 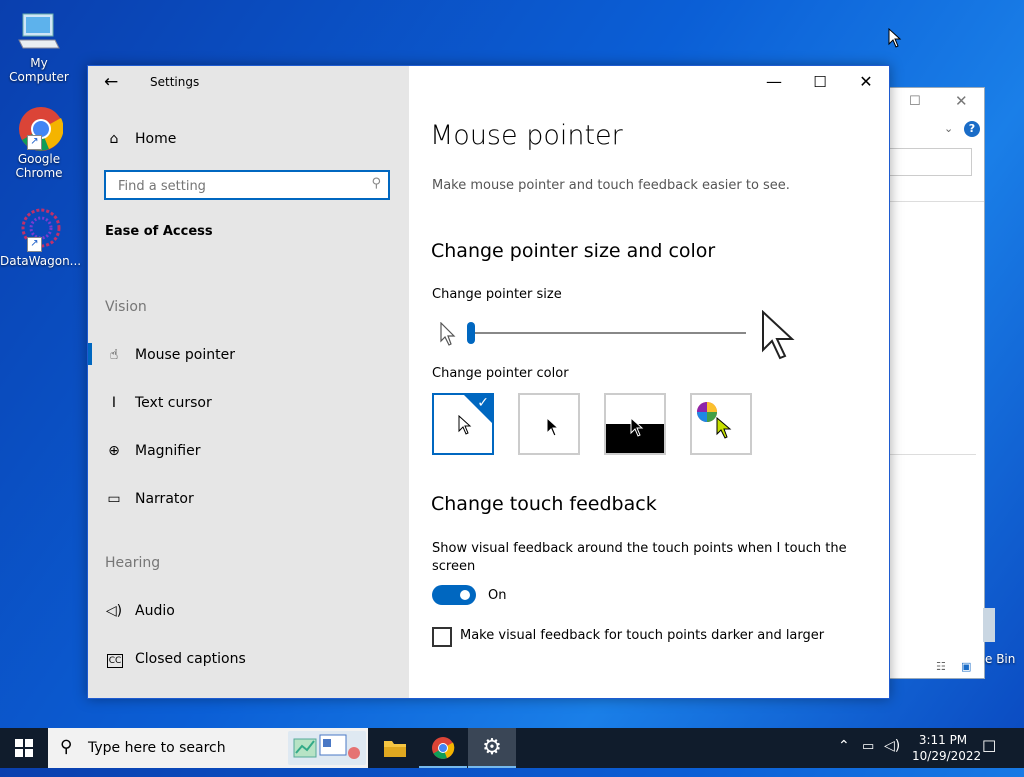 I want to click on large-icons-view-icon: ▣, so click(x=966, y=666).